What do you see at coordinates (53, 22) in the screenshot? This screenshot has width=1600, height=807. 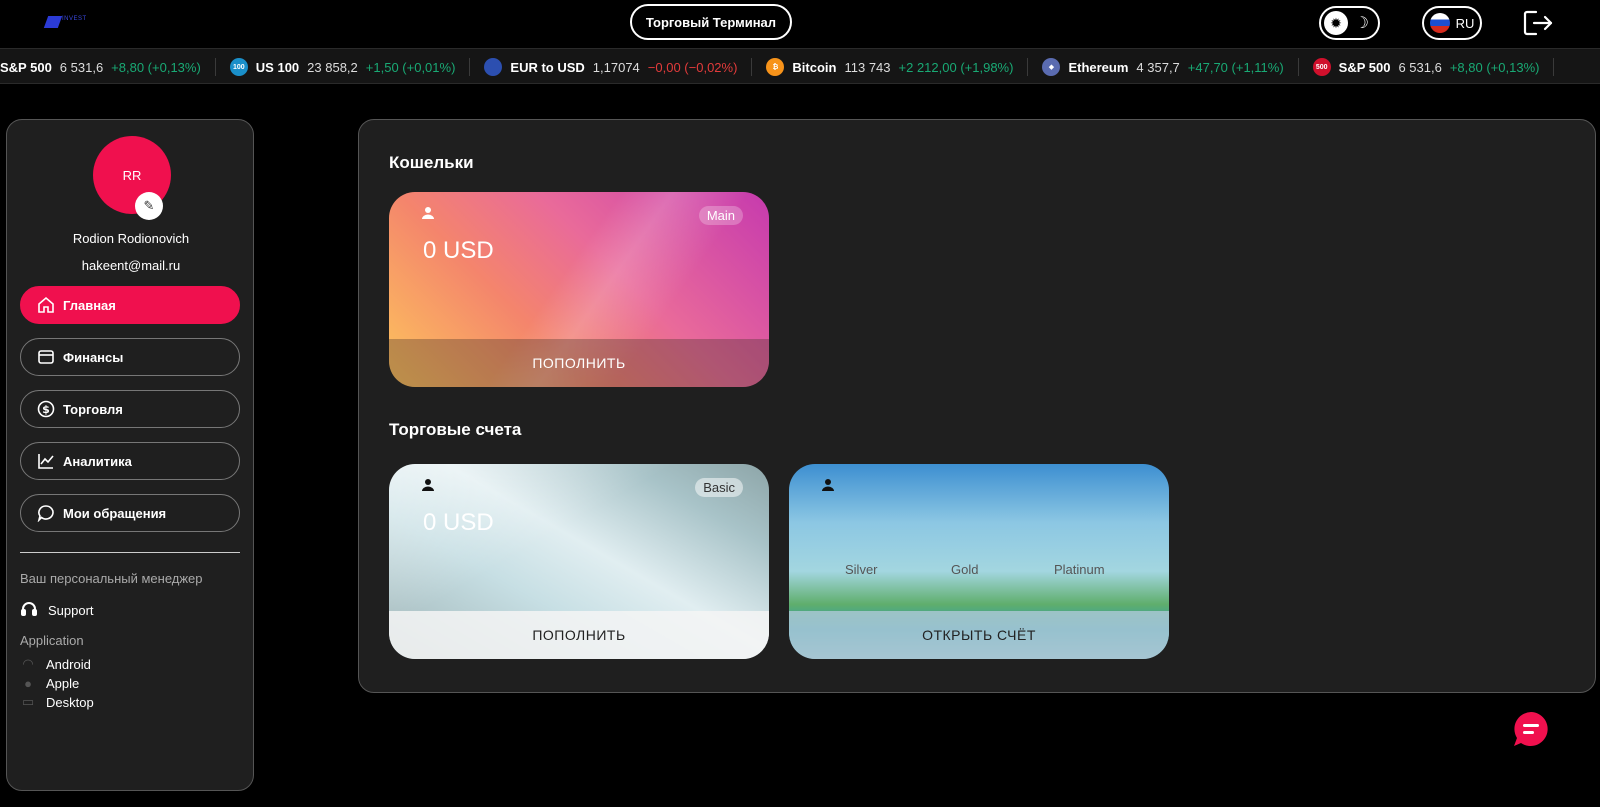 I see `logo-mark` at bounding box center [53, 22].